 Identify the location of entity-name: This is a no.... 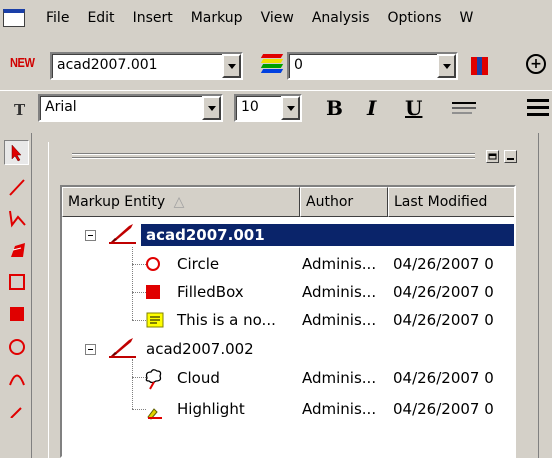
(226, 320).